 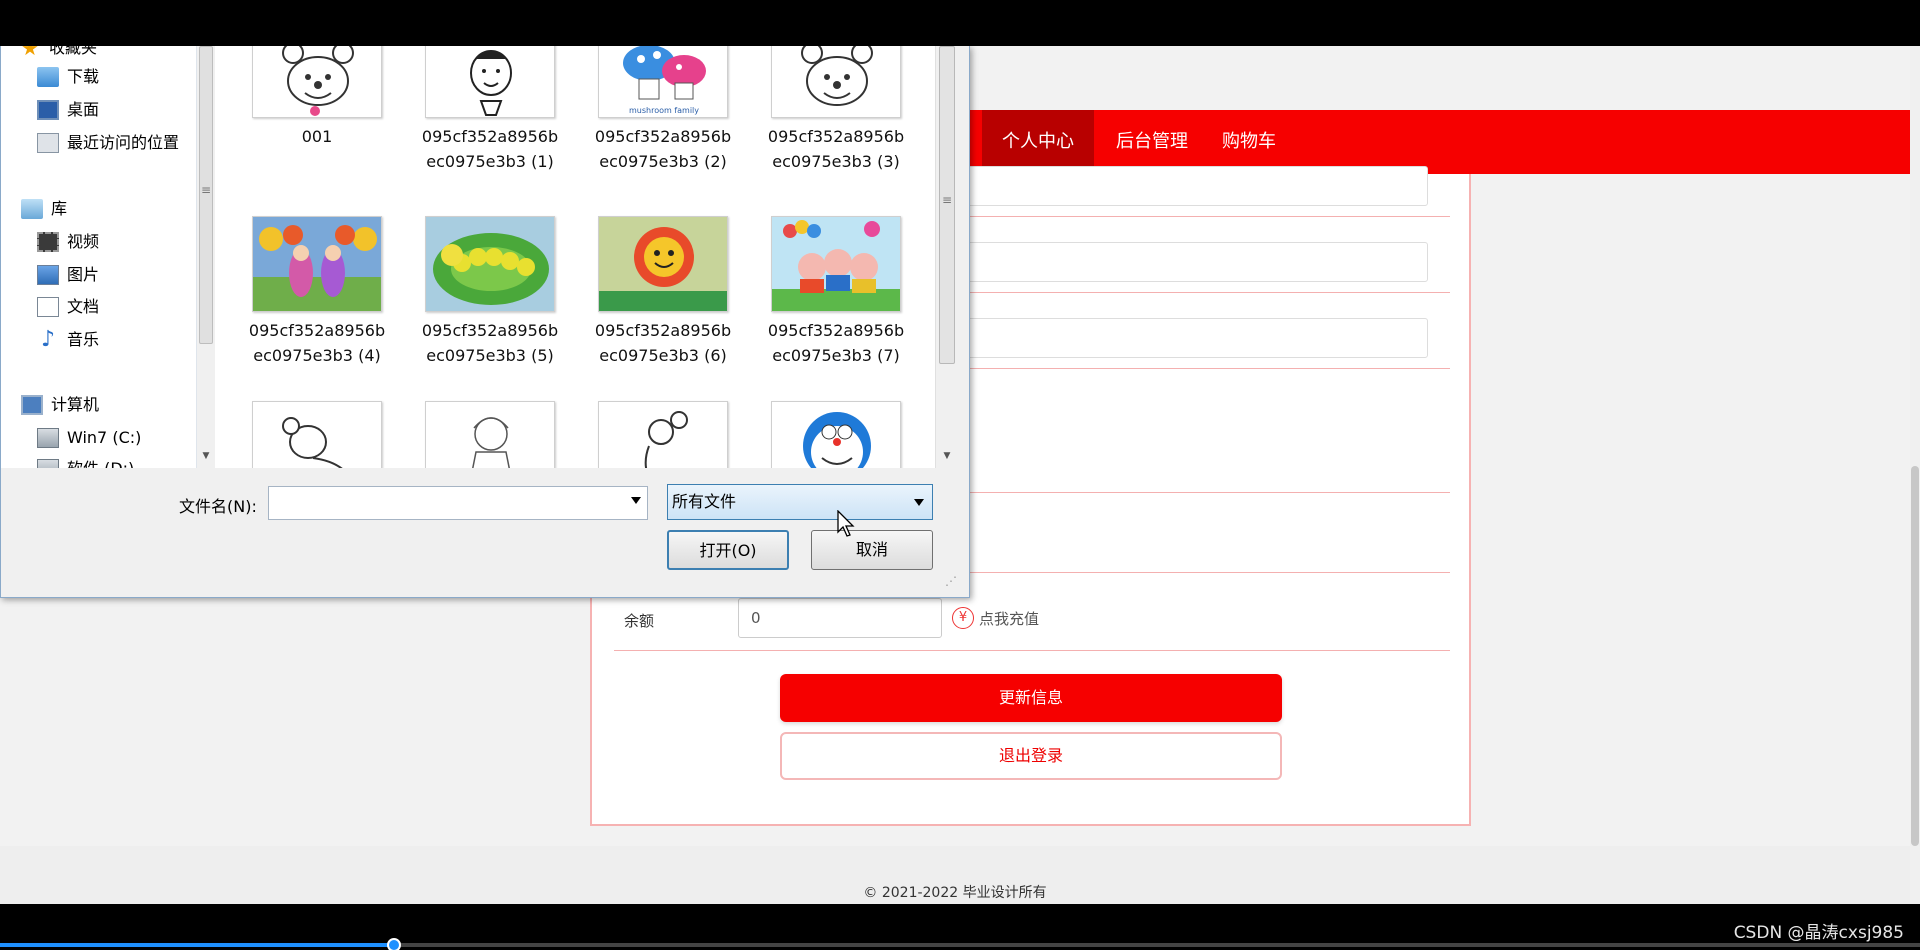 What do you see at coordinates (1152, 142) in the screenshot?
I see `nav-item-admin: 后台管理` at bounding box center [1152, 142].